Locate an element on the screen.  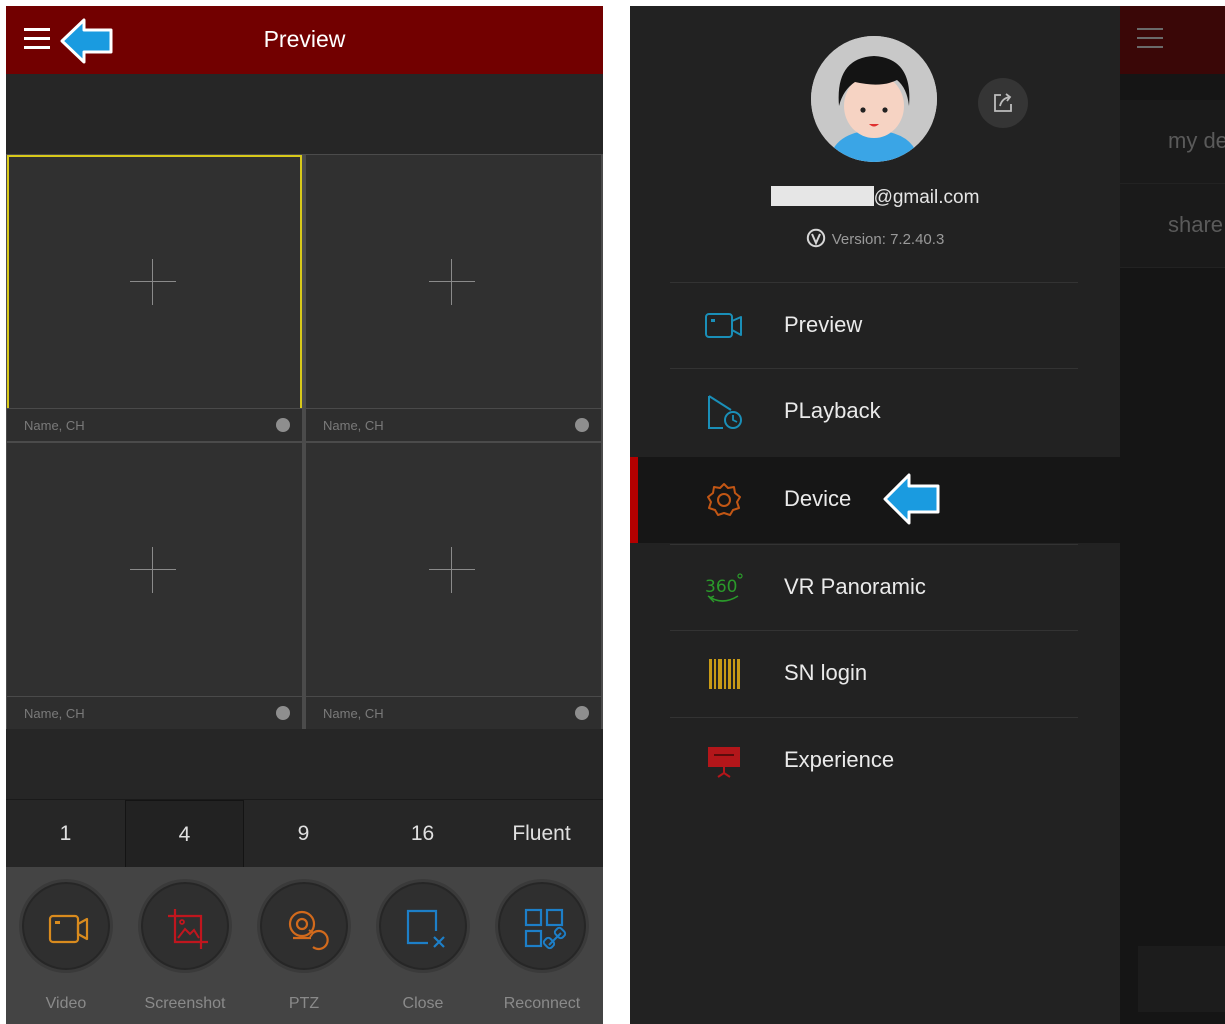
account-email: @gmail.com is located at coordinates (875, 197).